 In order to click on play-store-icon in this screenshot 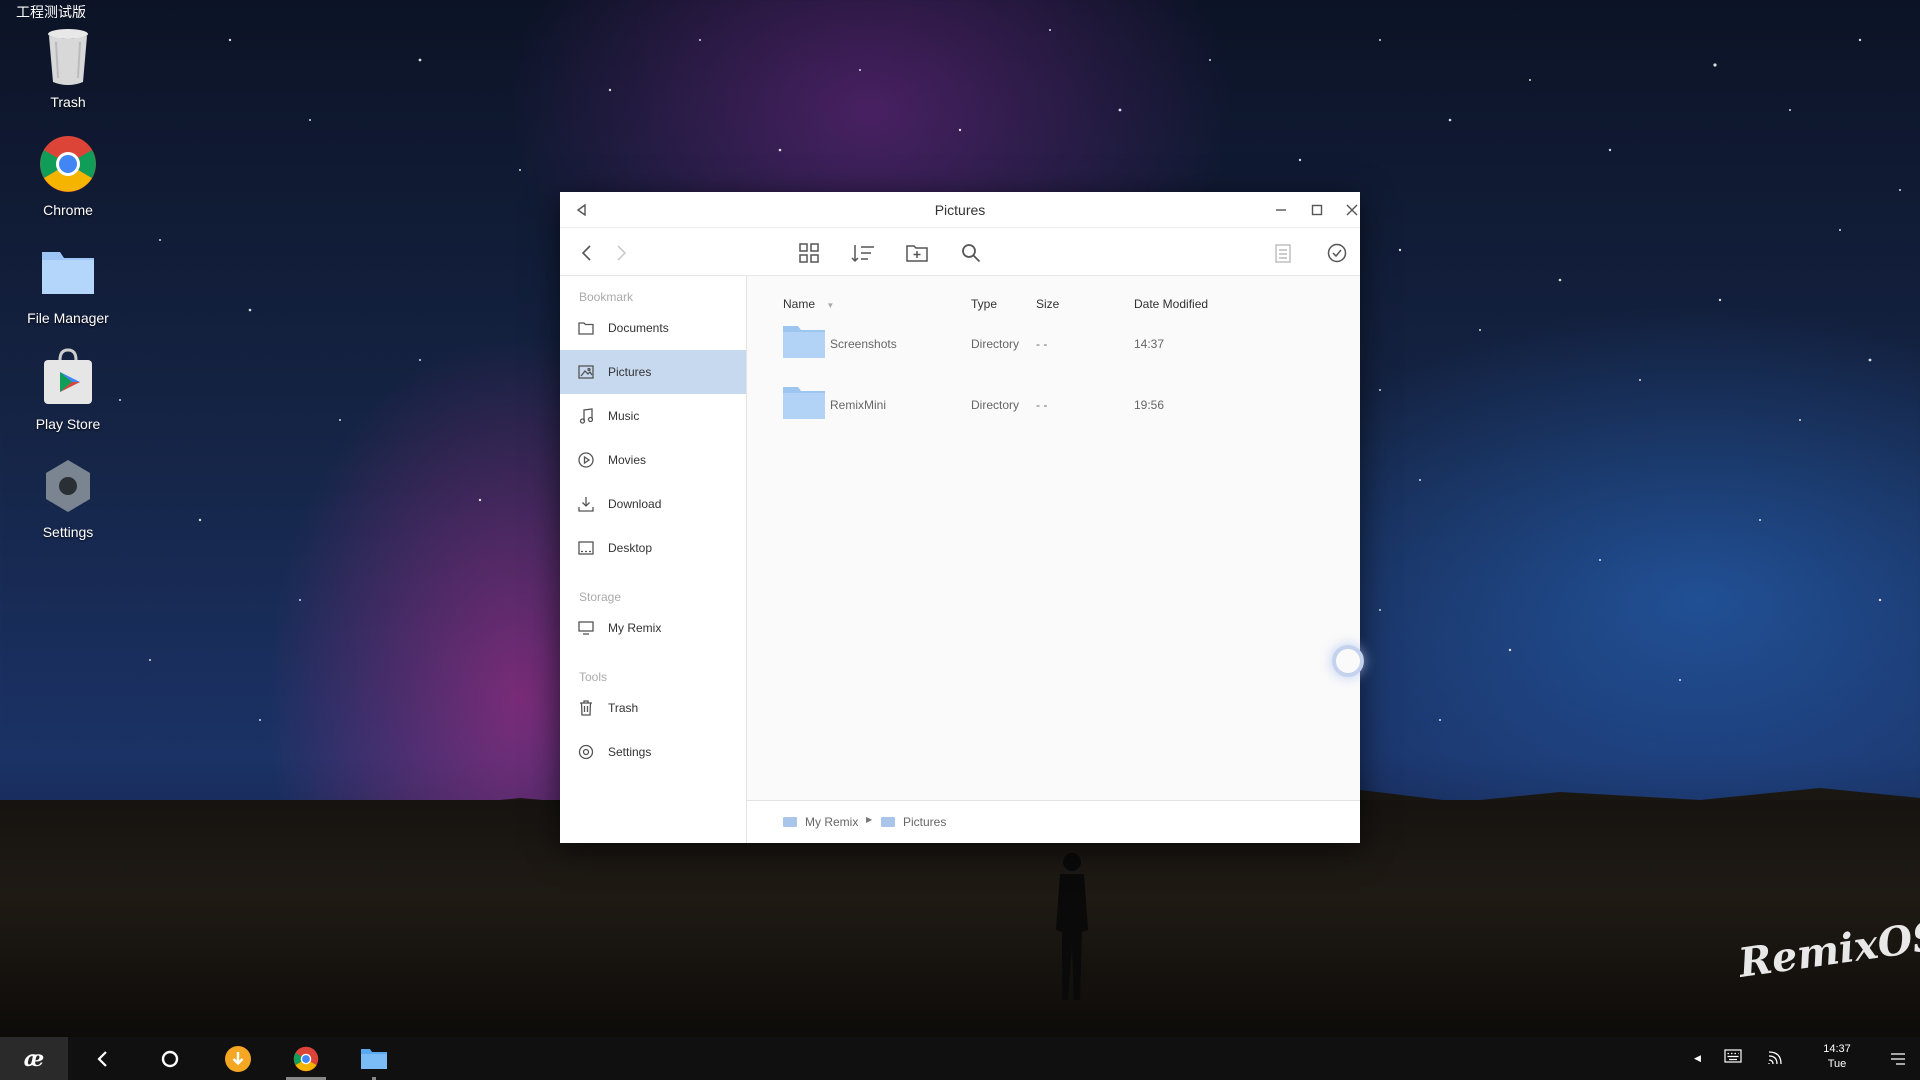, I will do `click(68, 378)`.